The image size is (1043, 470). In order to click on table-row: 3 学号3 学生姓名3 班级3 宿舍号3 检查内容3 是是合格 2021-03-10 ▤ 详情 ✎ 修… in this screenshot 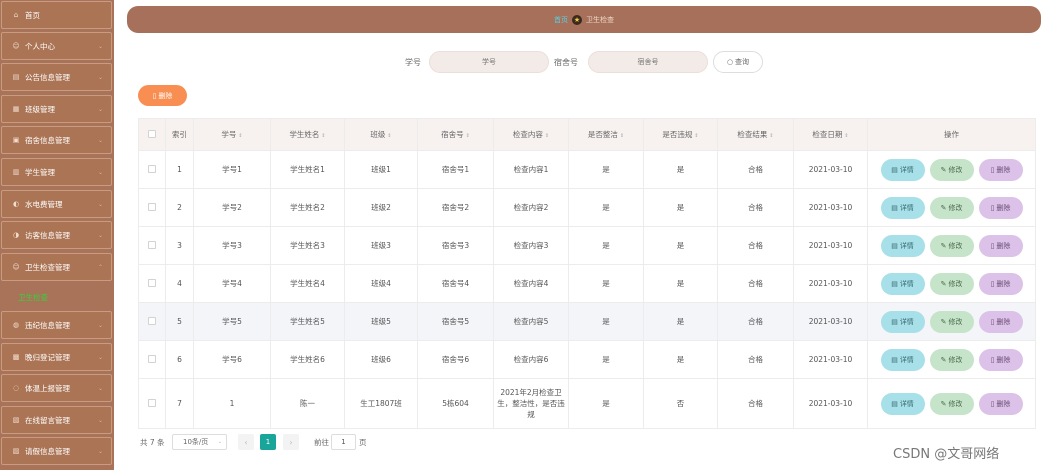, I will do `click(587, 245)`.